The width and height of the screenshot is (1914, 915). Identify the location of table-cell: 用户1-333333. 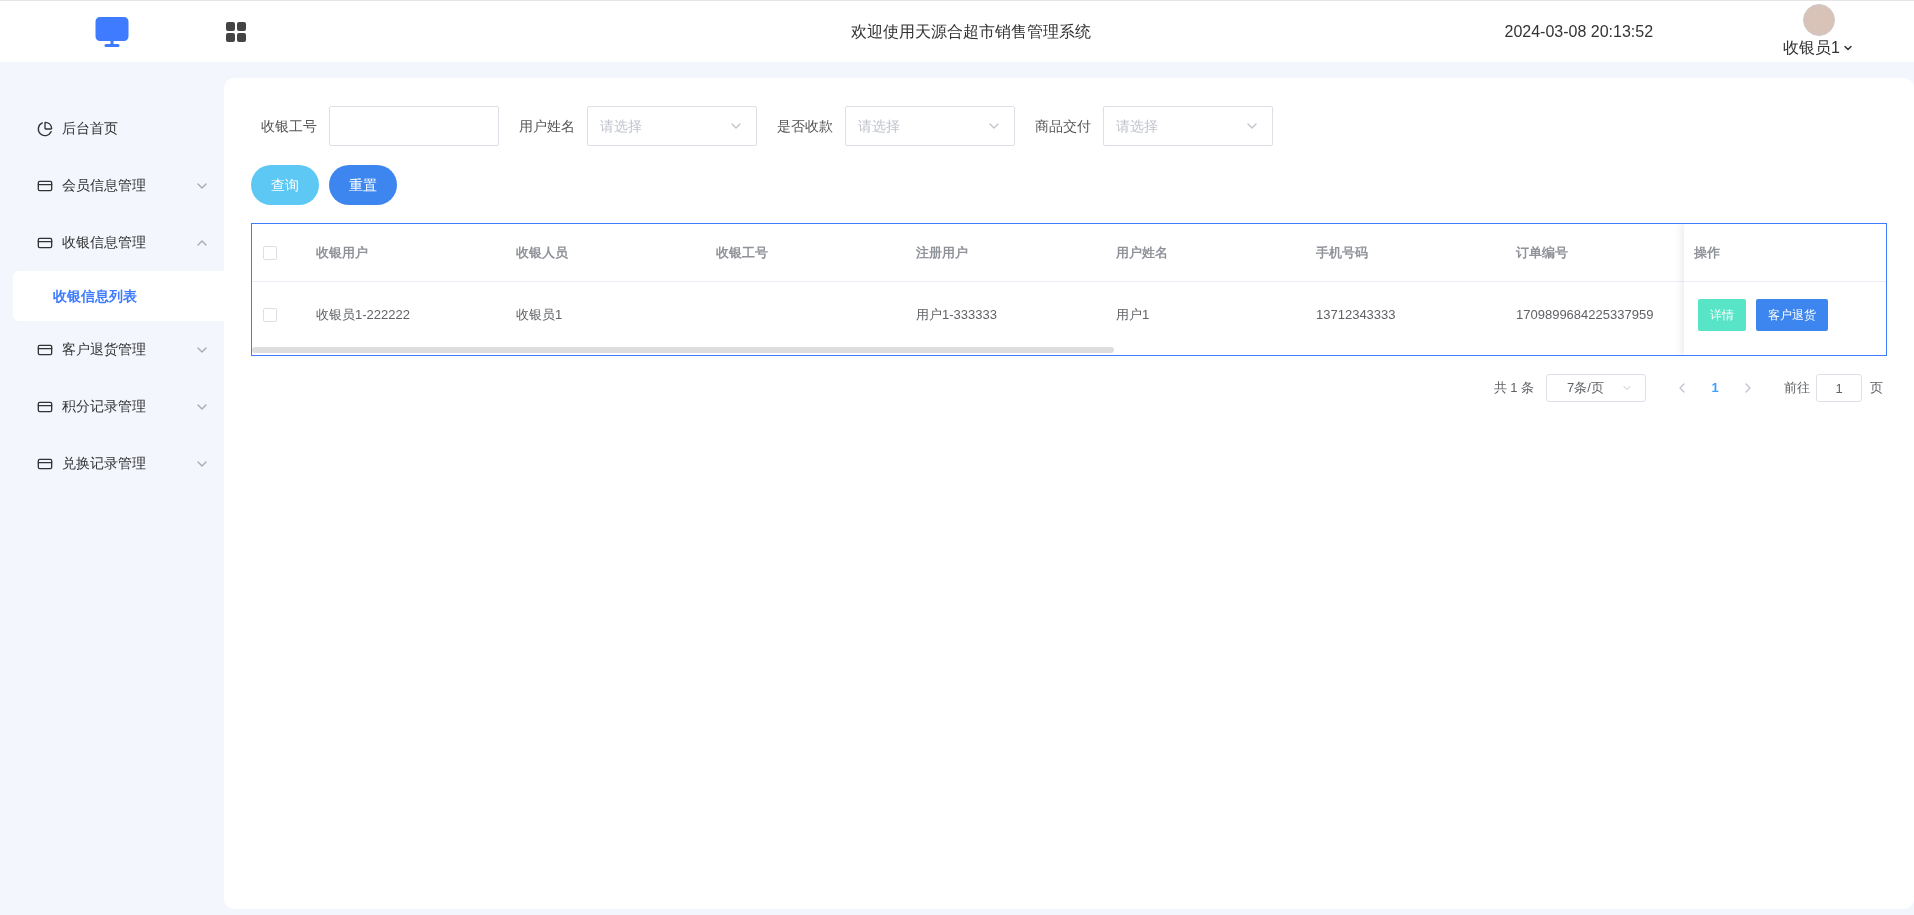
(956, 314).